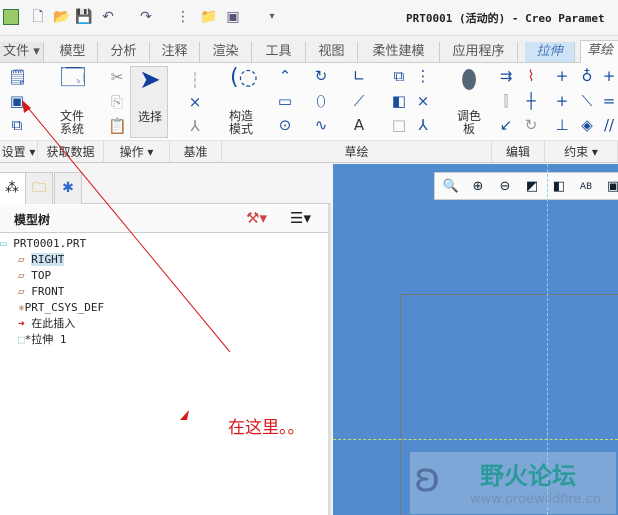 The width and height of the screenshot is (618, 515). Describe the element at coordinates (266, 428) in the screenshot. I see `annotation-text: 在这里。。` at that location.